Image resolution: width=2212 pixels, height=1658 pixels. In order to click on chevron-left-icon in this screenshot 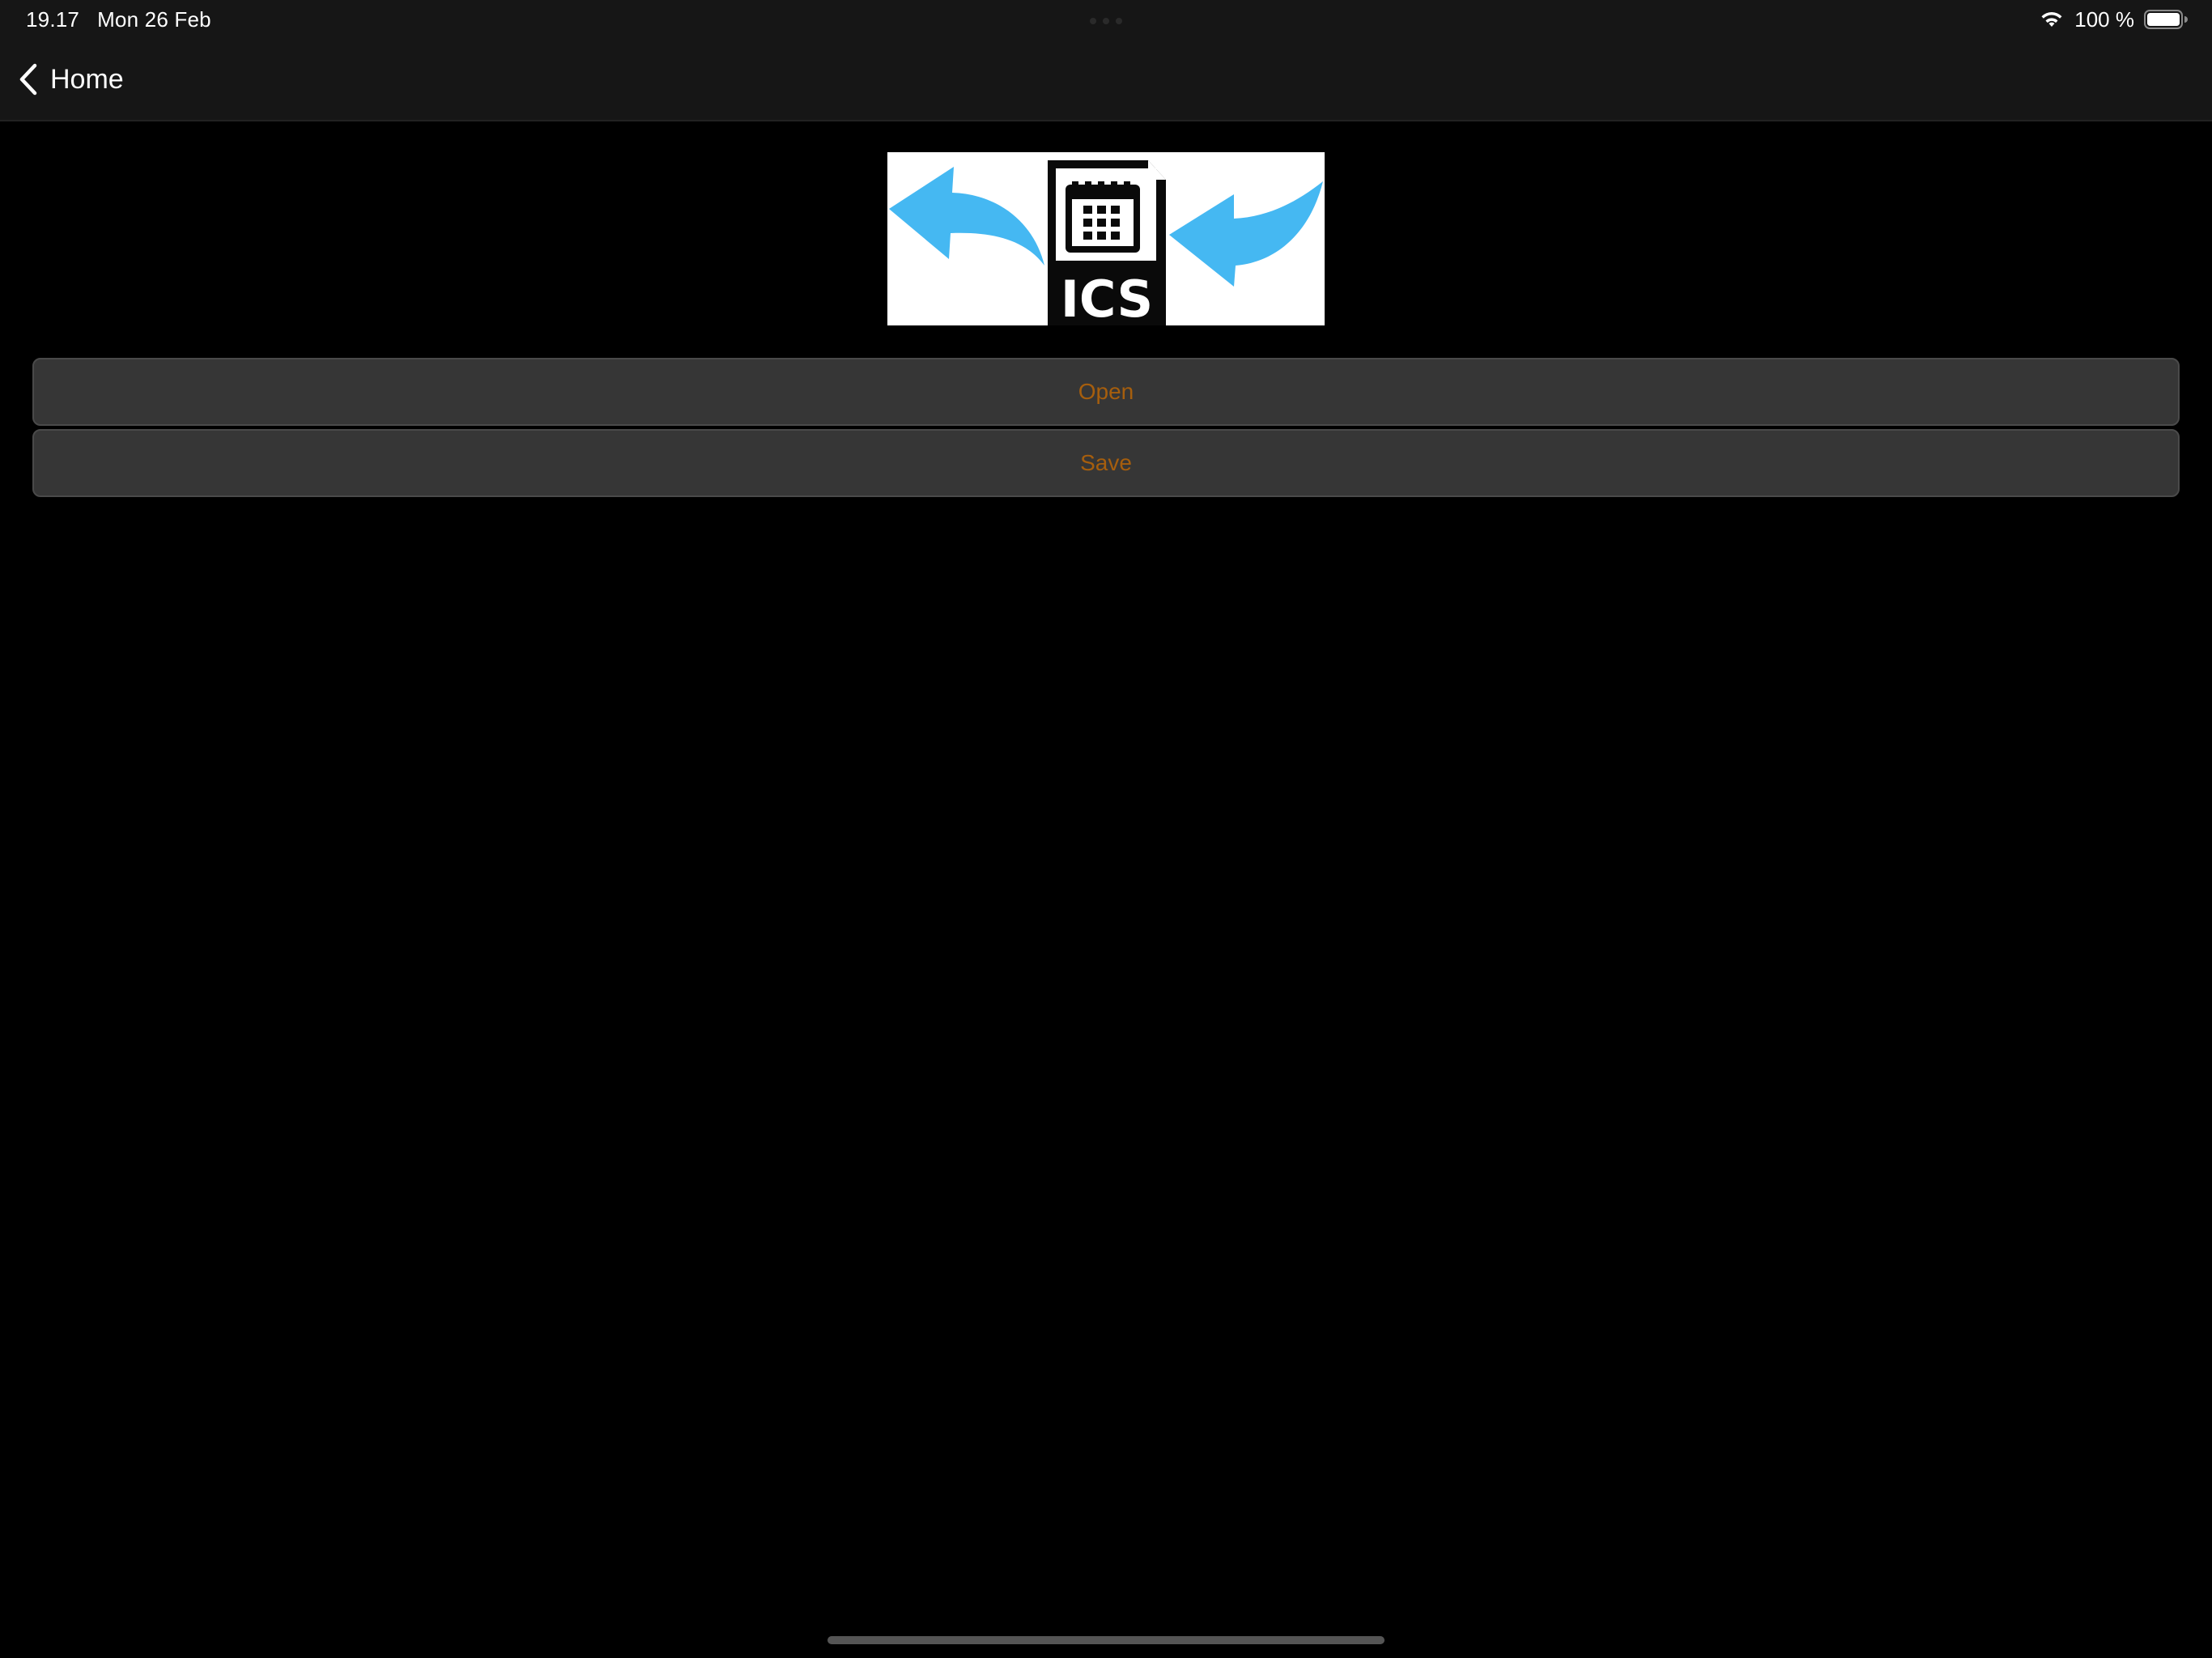, I will do `click(28, 79)`.